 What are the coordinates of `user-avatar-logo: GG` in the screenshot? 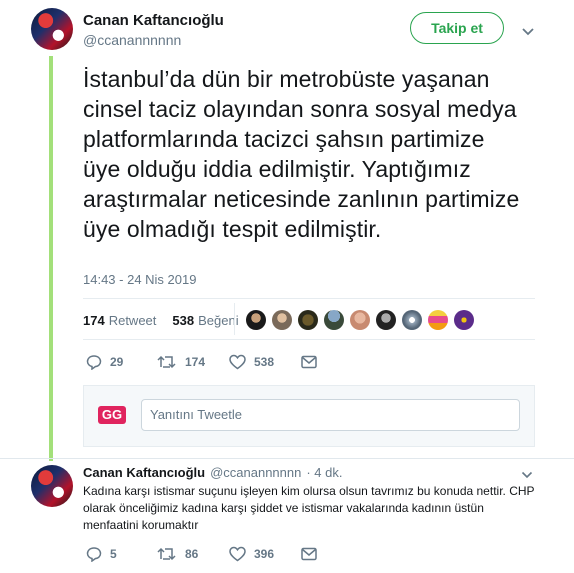 It's located at (112, 415).